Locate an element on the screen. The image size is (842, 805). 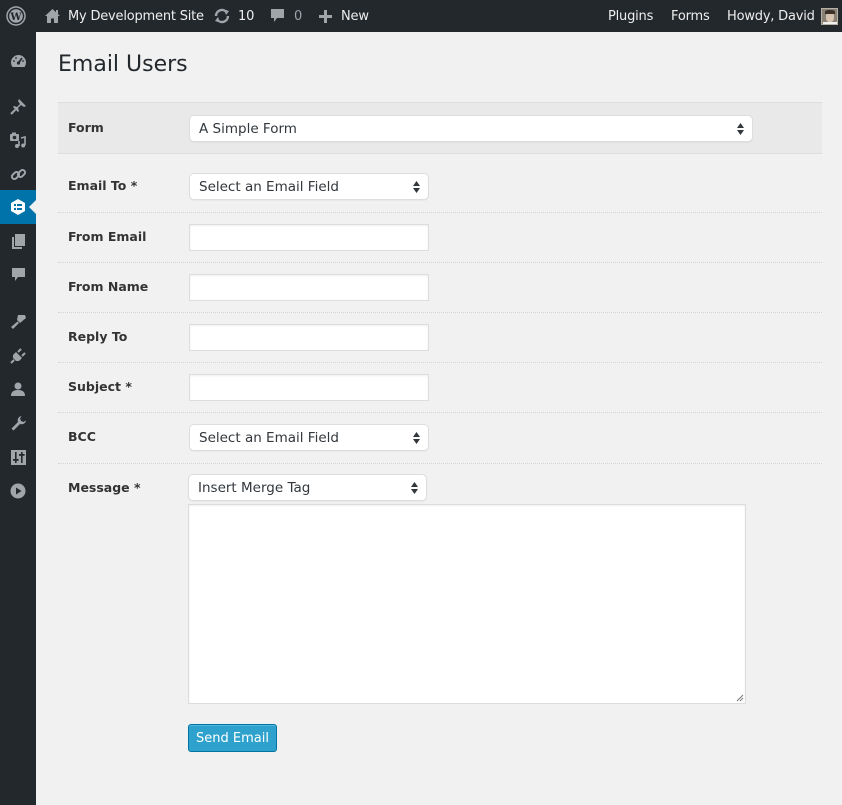
menu-links is located at coordinates (18, 174).